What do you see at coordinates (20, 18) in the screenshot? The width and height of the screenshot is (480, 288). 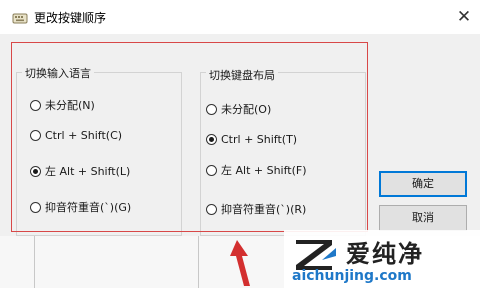 I see `keyboard-icon` at bounding box center [20, 18].